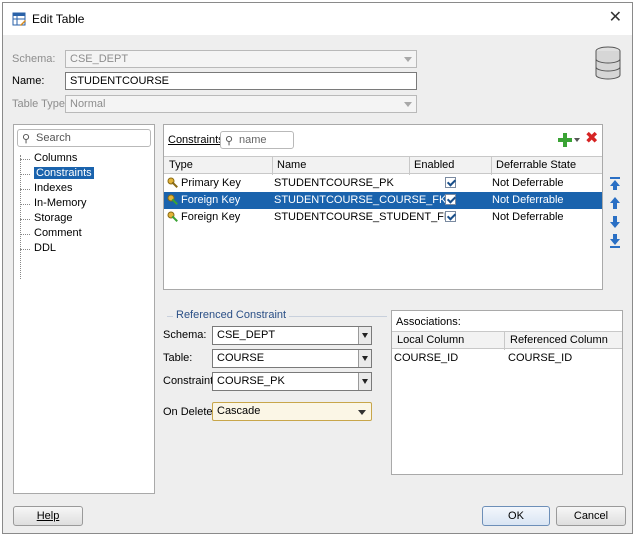  I want to click on column-header-type: Type, so click(181, 165).